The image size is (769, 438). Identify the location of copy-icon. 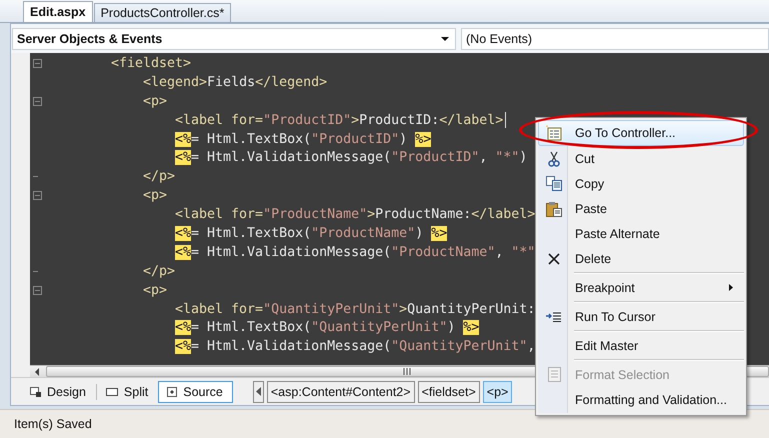
(554, 183).